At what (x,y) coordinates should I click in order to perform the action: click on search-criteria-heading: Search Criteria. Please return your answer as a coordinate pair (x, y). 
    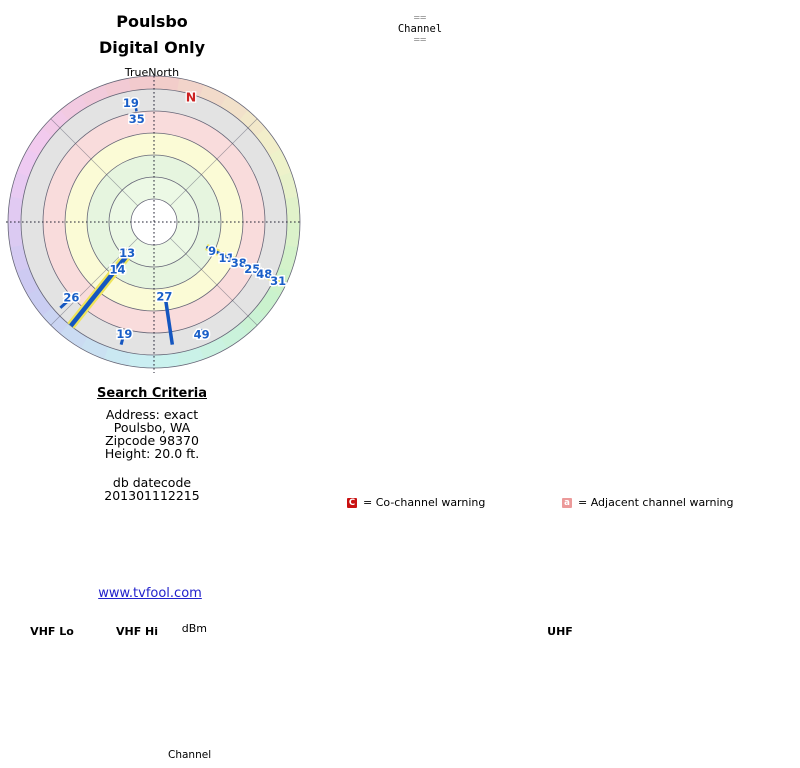
    Looking at the image, I should click on (152, 393).